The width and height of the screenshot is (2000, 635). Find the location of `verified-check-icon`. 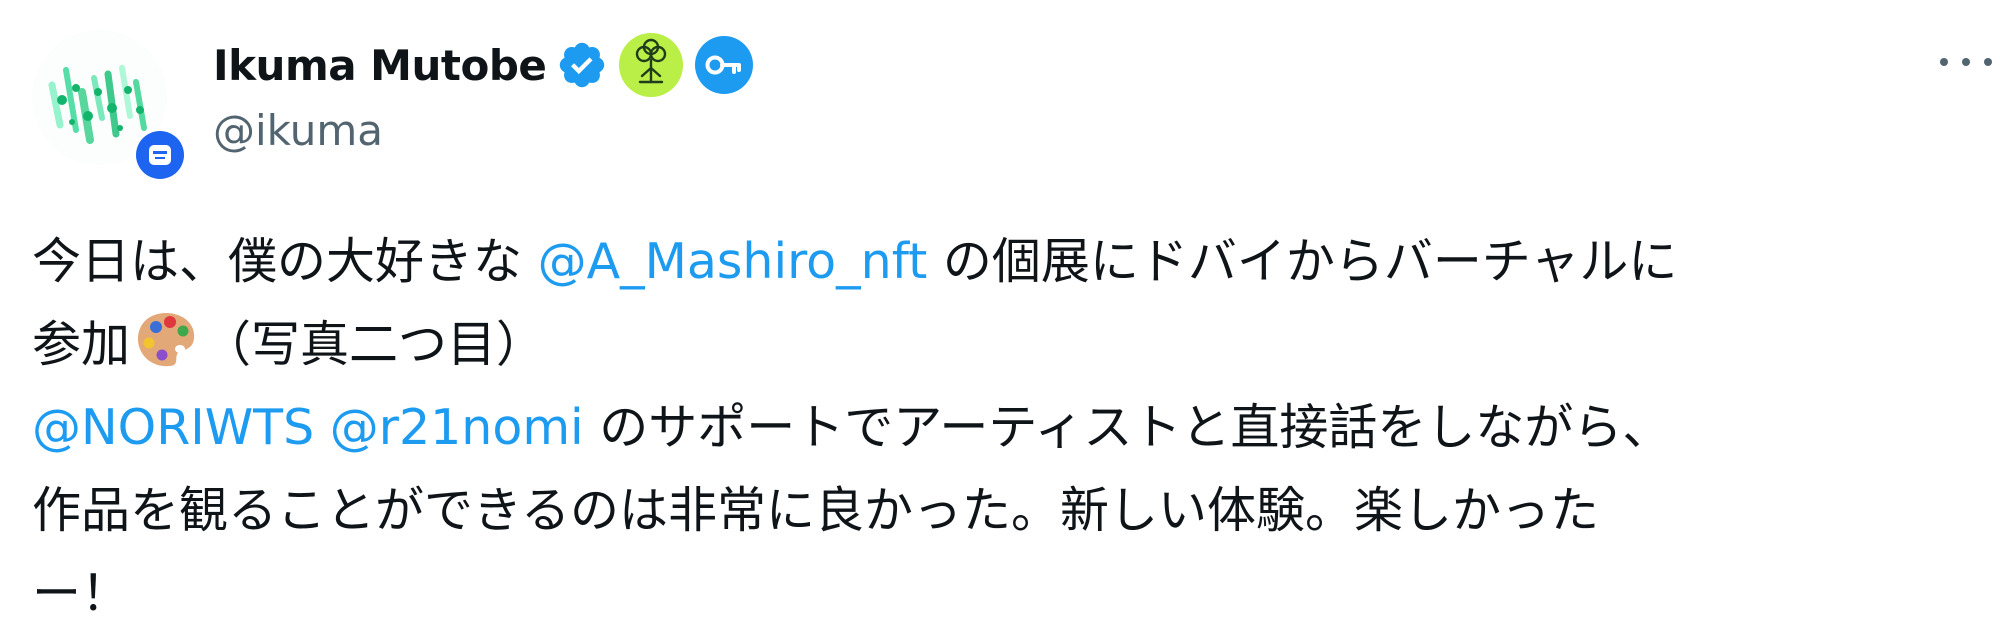

verified-check-icon is located at coordinates (582, 65).